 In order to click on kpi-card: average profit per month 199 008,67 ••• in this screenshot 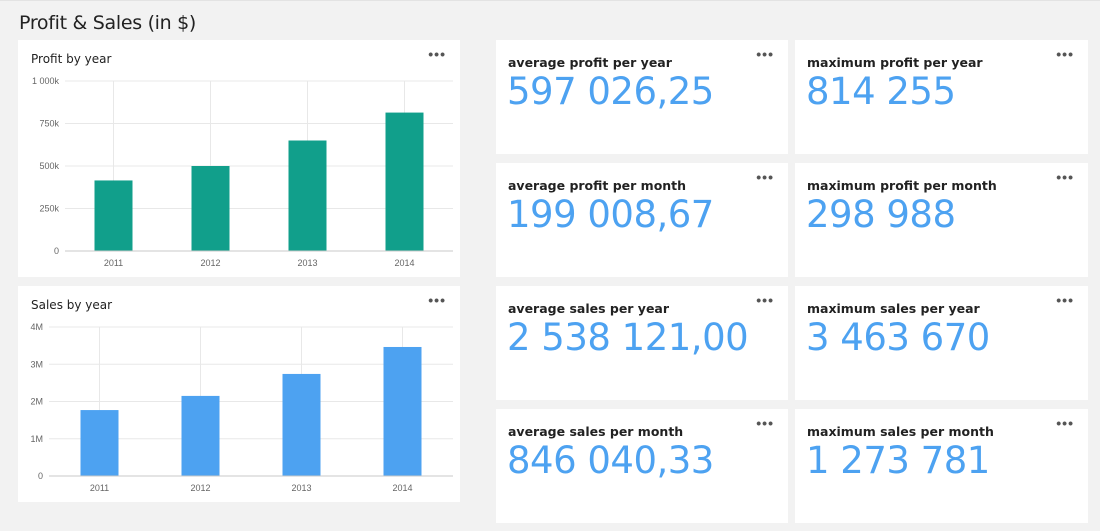, I will do `click(642, 220)`.